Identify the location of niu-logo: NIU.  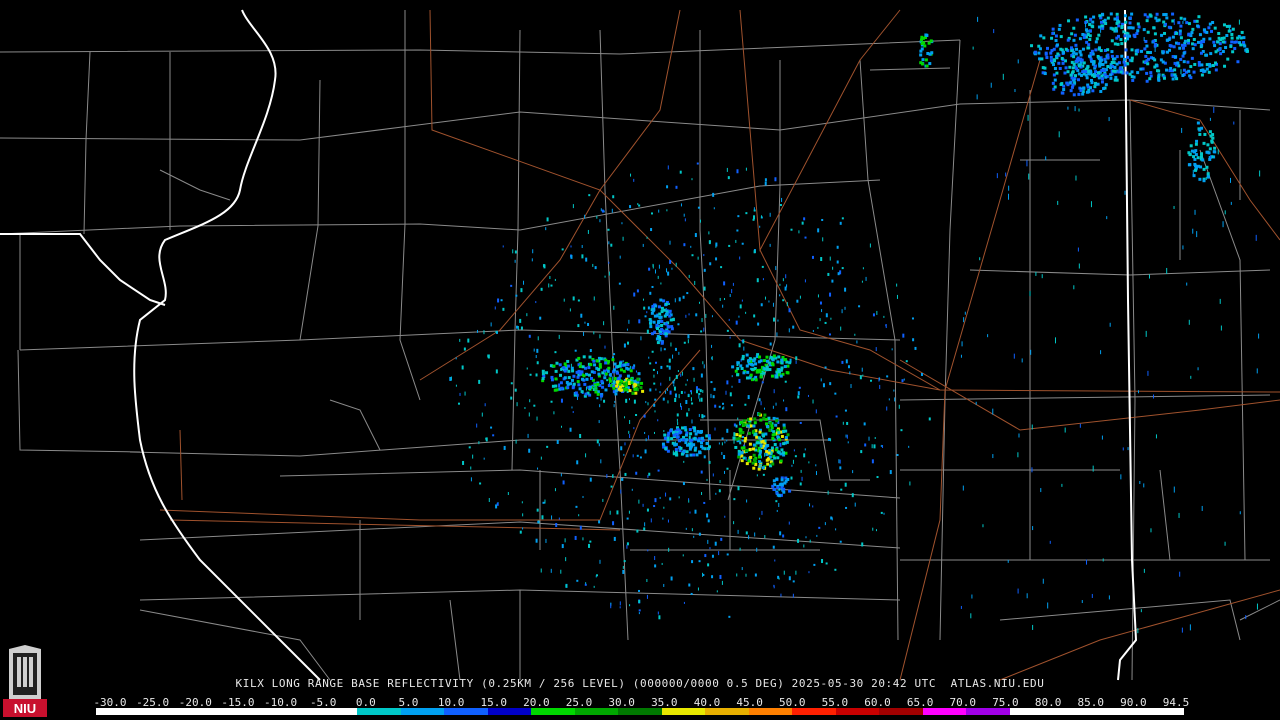
(25, 681).